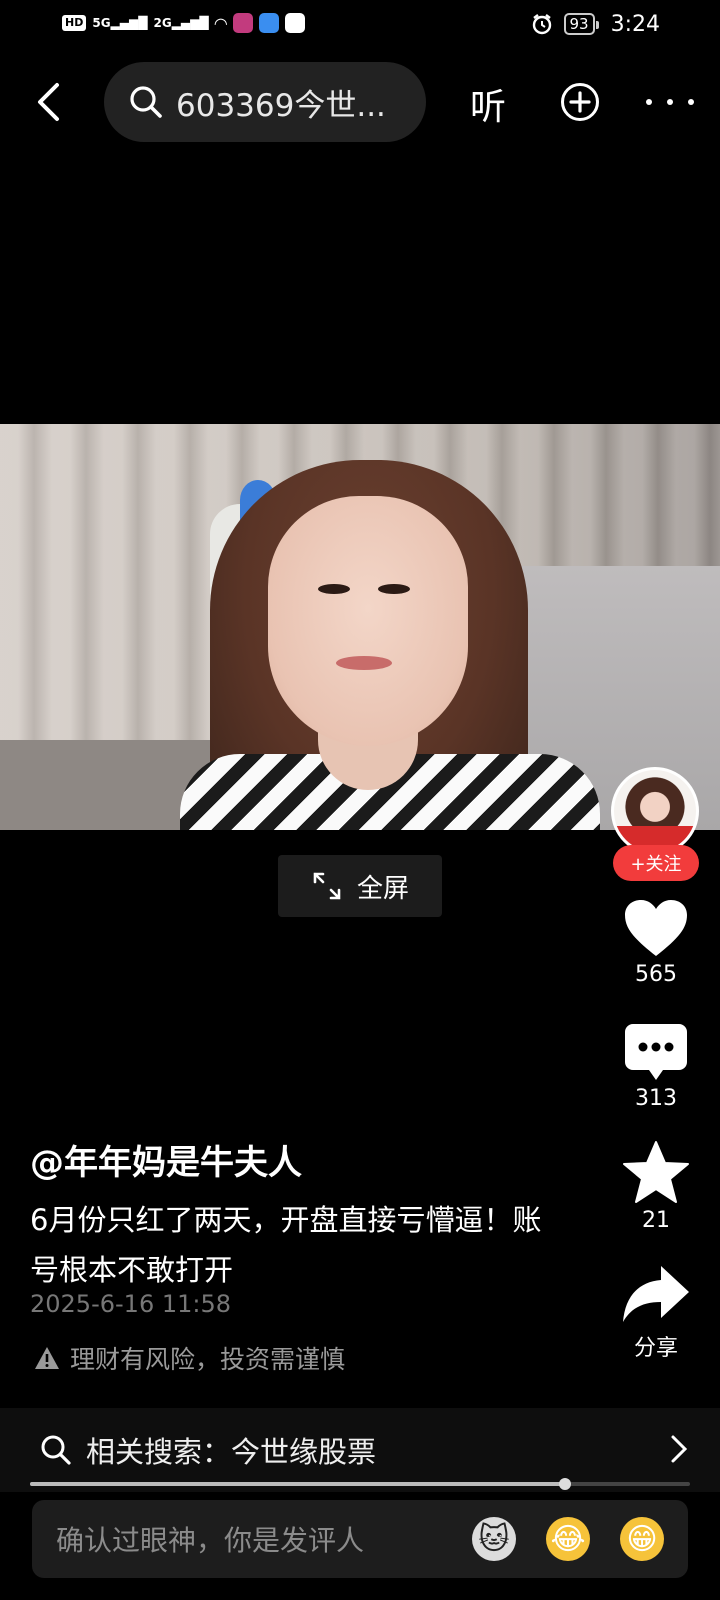 The height and width of the screenshot is (1600, 720). I want to click on listen-button: 听, so click(488, 104).